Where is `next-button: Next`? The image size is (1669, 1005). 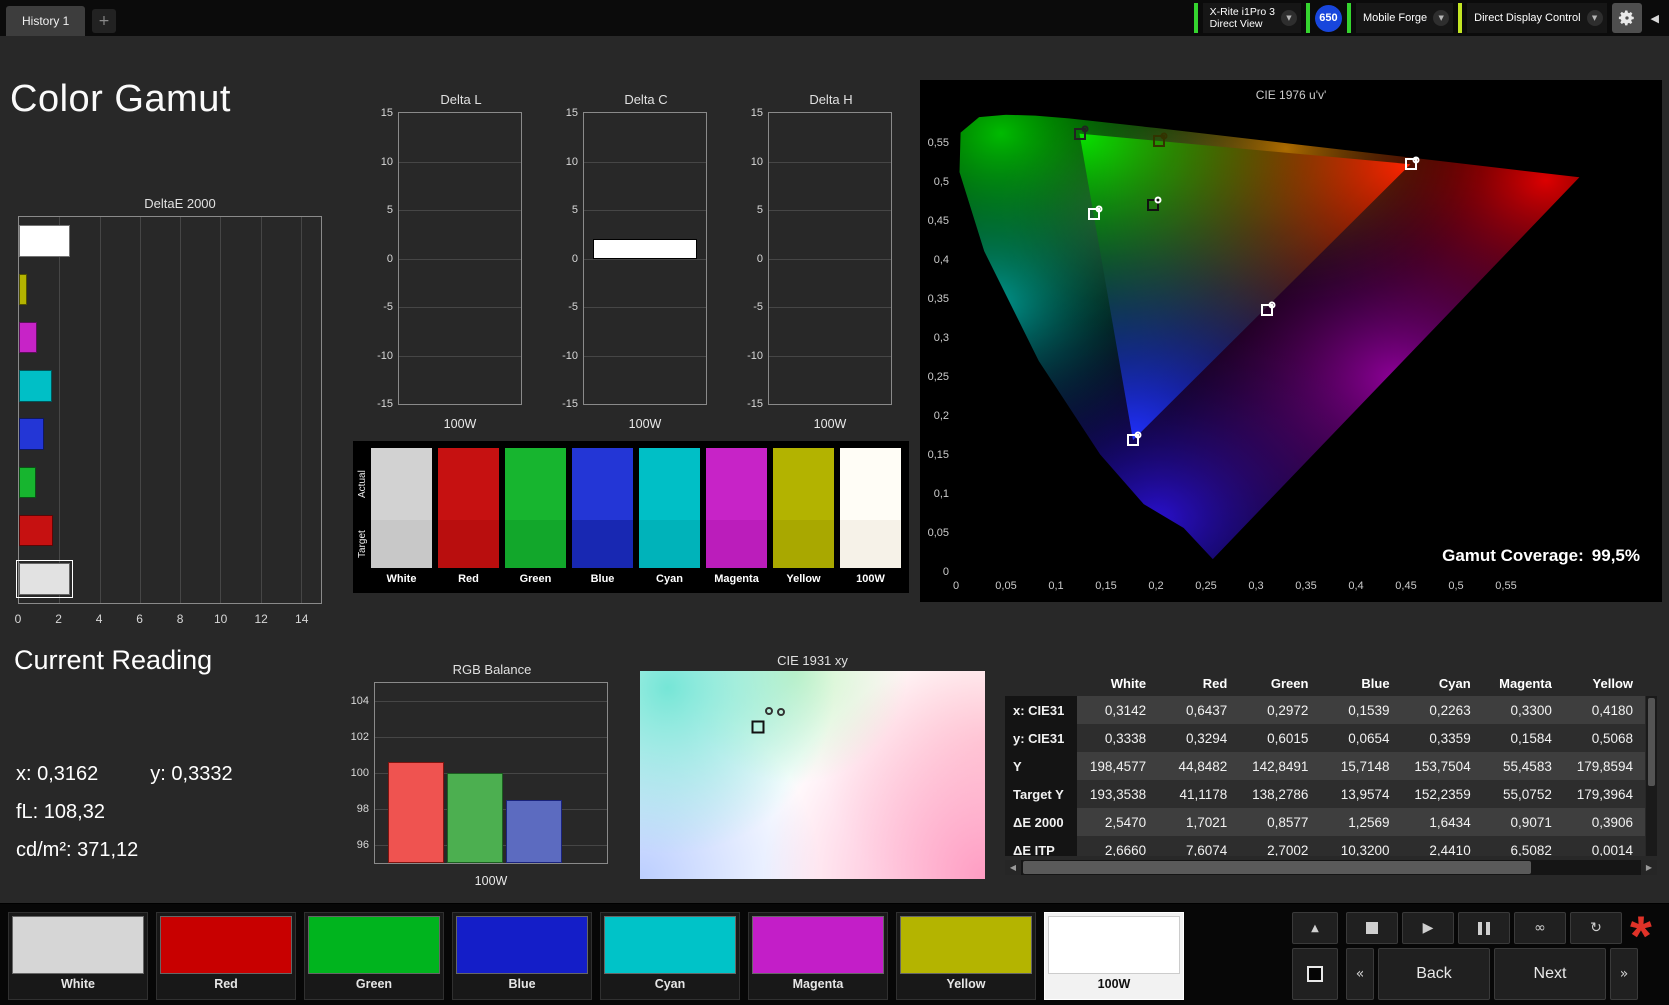
next-button: Next is located at coordinates (1550, 974).